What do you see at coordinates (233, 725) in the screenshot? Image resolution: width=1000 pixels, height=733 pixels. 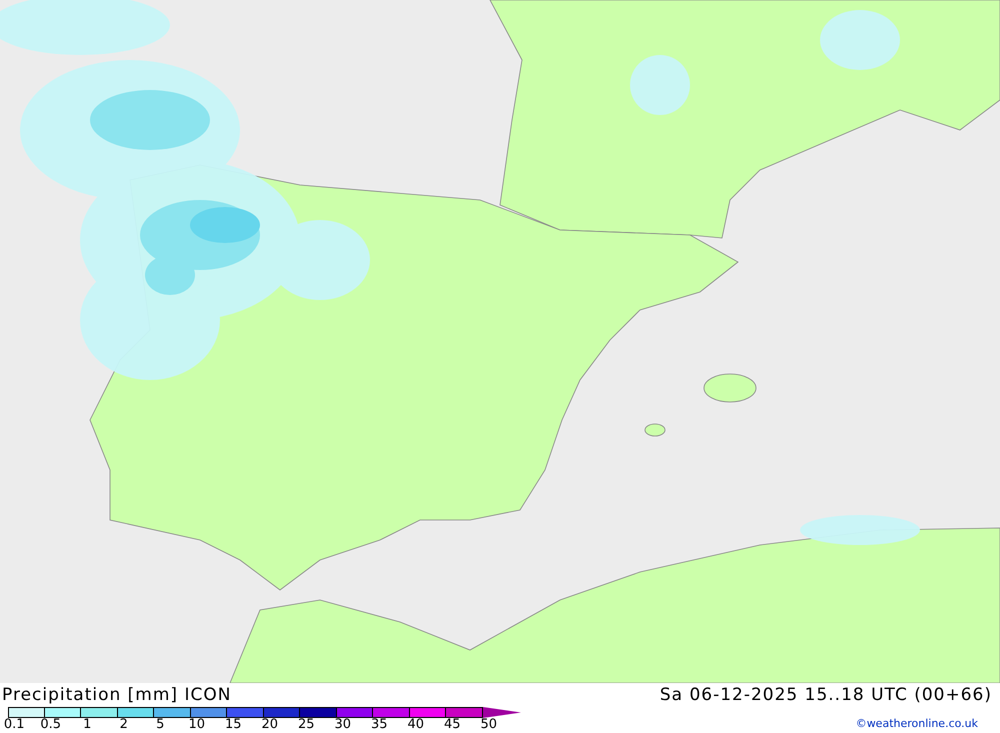 I see `legend-label: 15` at bounding box center [233, 725].